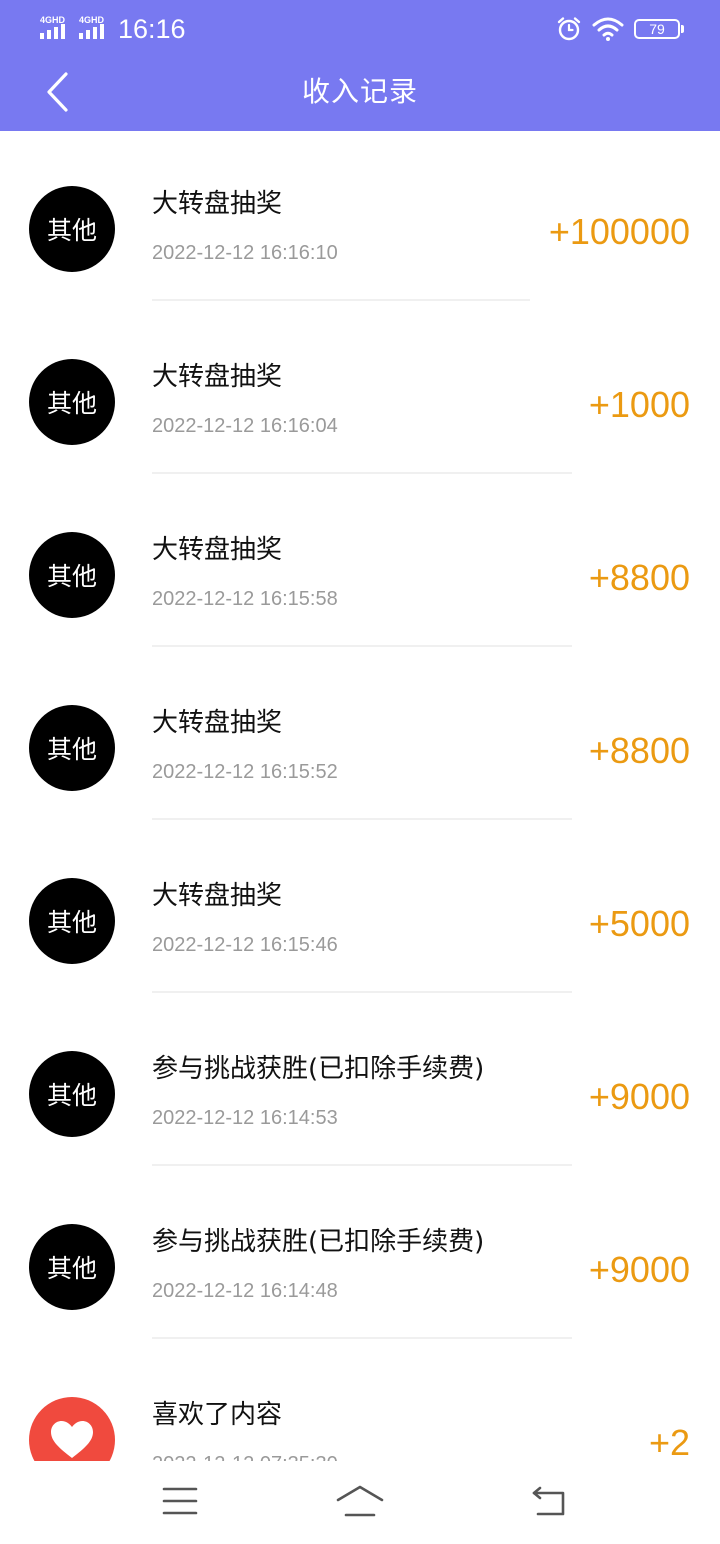  I want to click on app-header: 4GHD 4GHD 16:16 79 收入记录, so click(360, 65).